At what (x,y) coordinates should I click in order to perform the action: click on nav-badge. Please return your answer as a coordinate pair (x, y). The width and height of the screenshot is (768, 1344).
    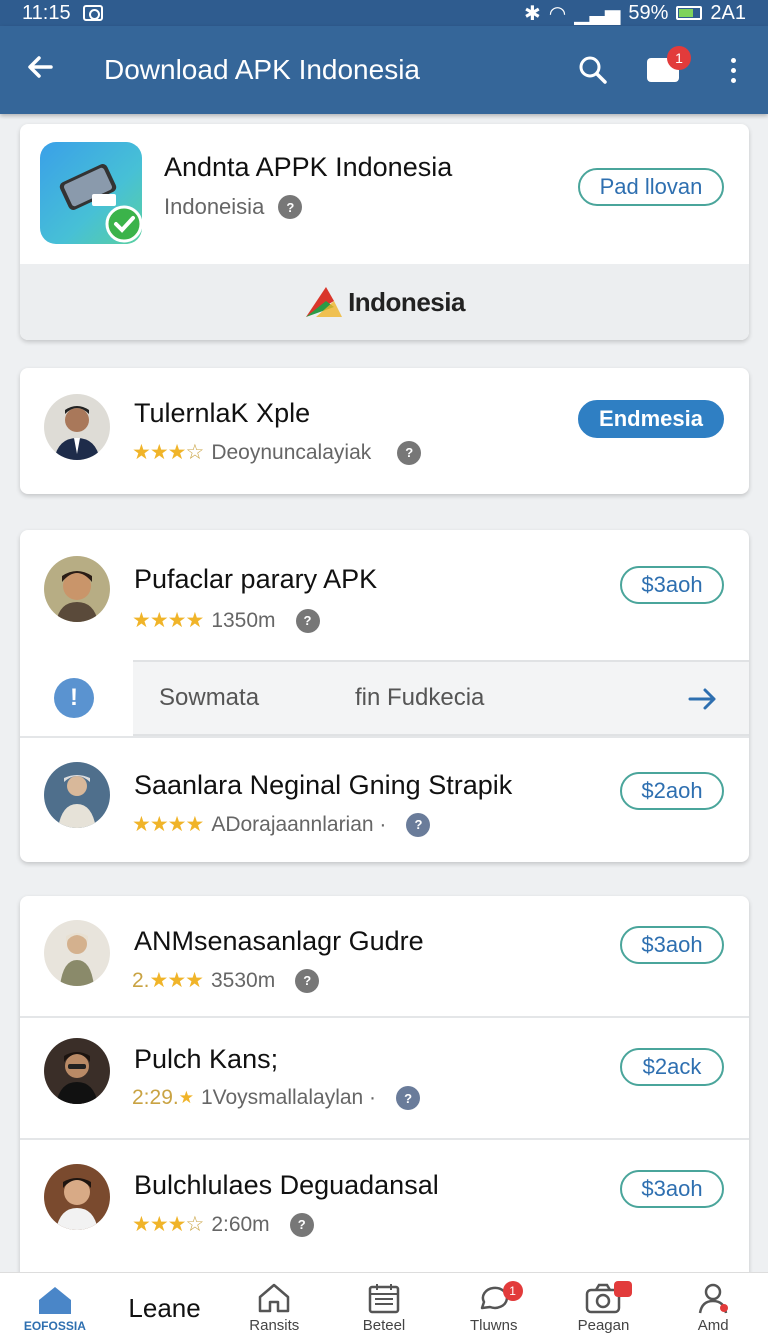
    Looking at the image, I should click on (623, 1289).